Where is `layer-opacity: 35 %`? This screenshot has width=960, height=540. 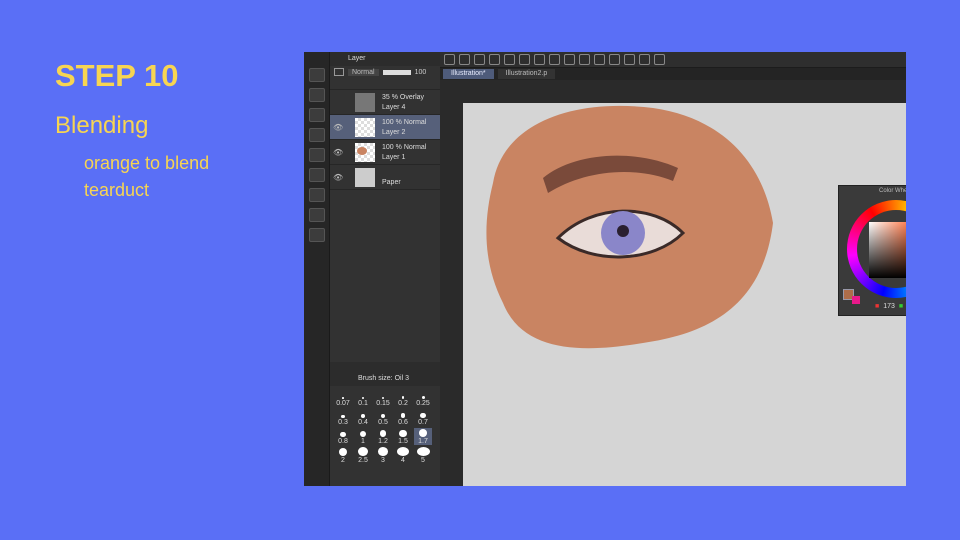 layer-opacity: 35 % is located at coordinates (390, 97).